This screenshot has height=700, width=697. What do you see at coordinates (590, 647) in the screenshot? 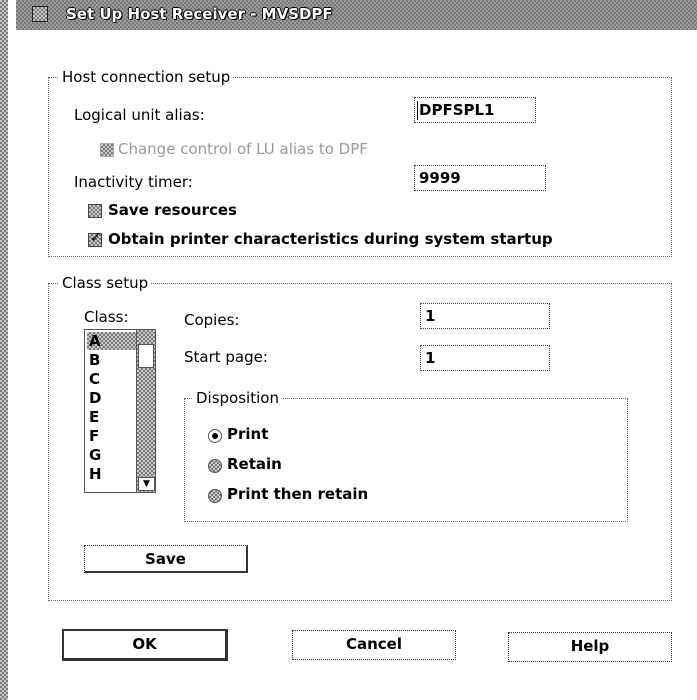
I see `help-button: Help` at bounding box center [590, 647].